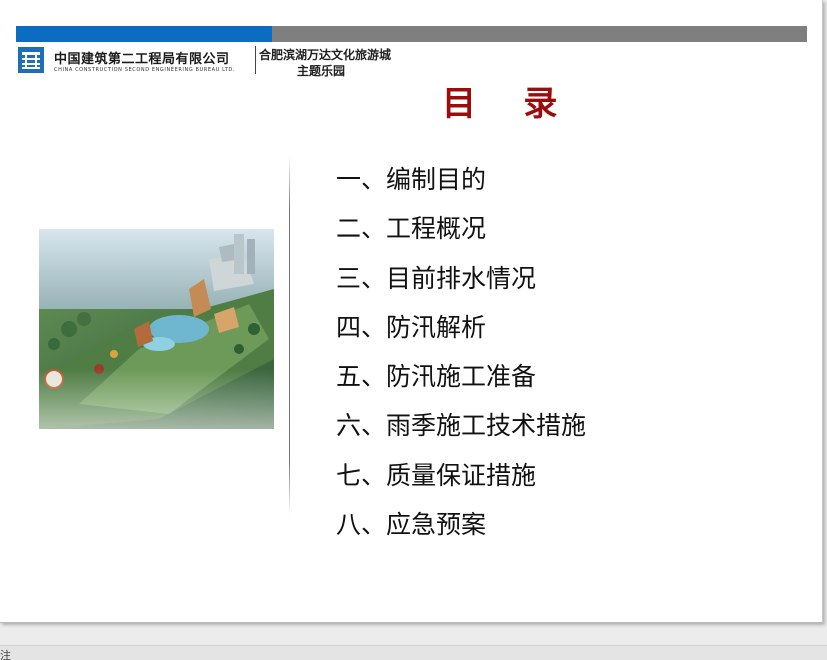 The height and width of the screenshot is (660, 827). Describe the element at coordinates (321, 71) in the screenshot. I see `project-subtitle: 主题乐园` at that location.